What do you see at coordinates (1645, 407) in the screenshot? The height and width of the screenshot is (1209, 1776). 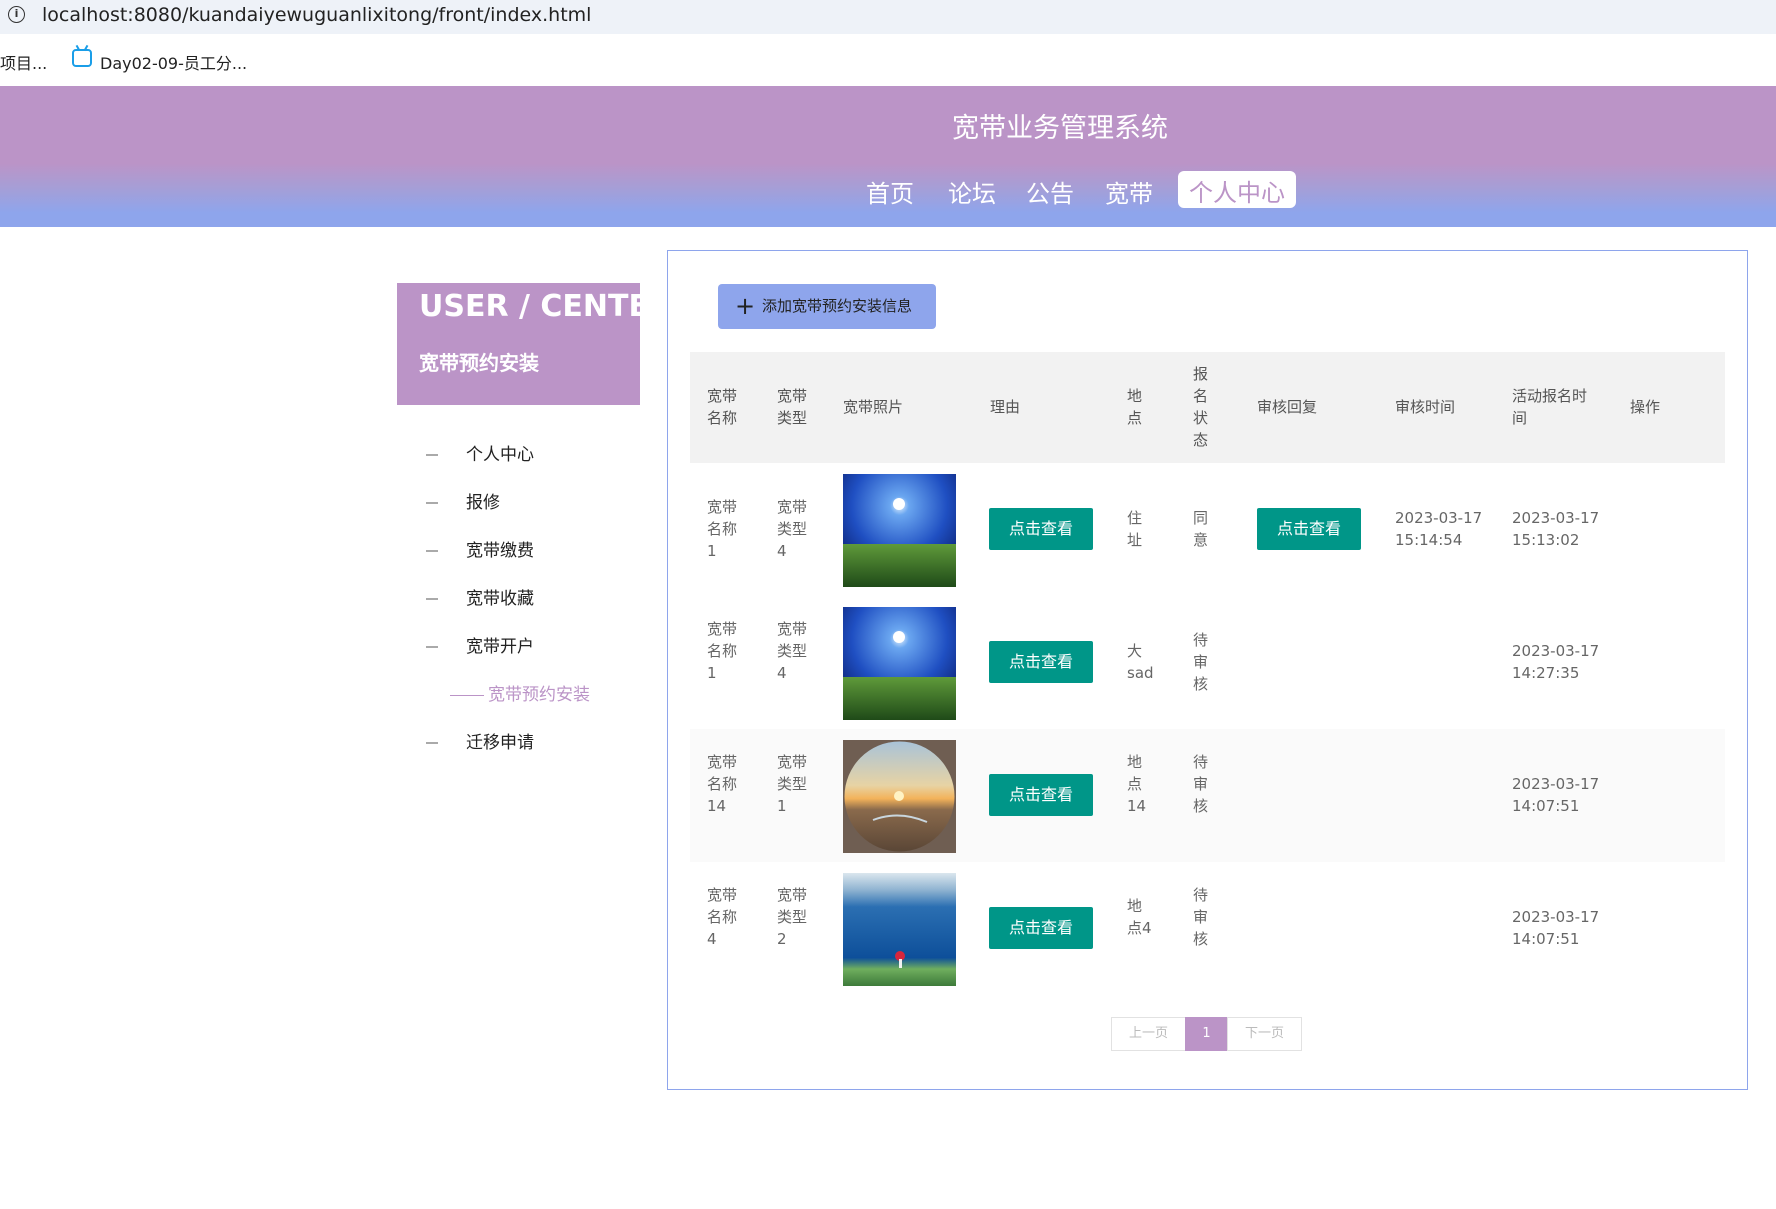 I see `th-action: 操作` at bounding box center [1645, 407].